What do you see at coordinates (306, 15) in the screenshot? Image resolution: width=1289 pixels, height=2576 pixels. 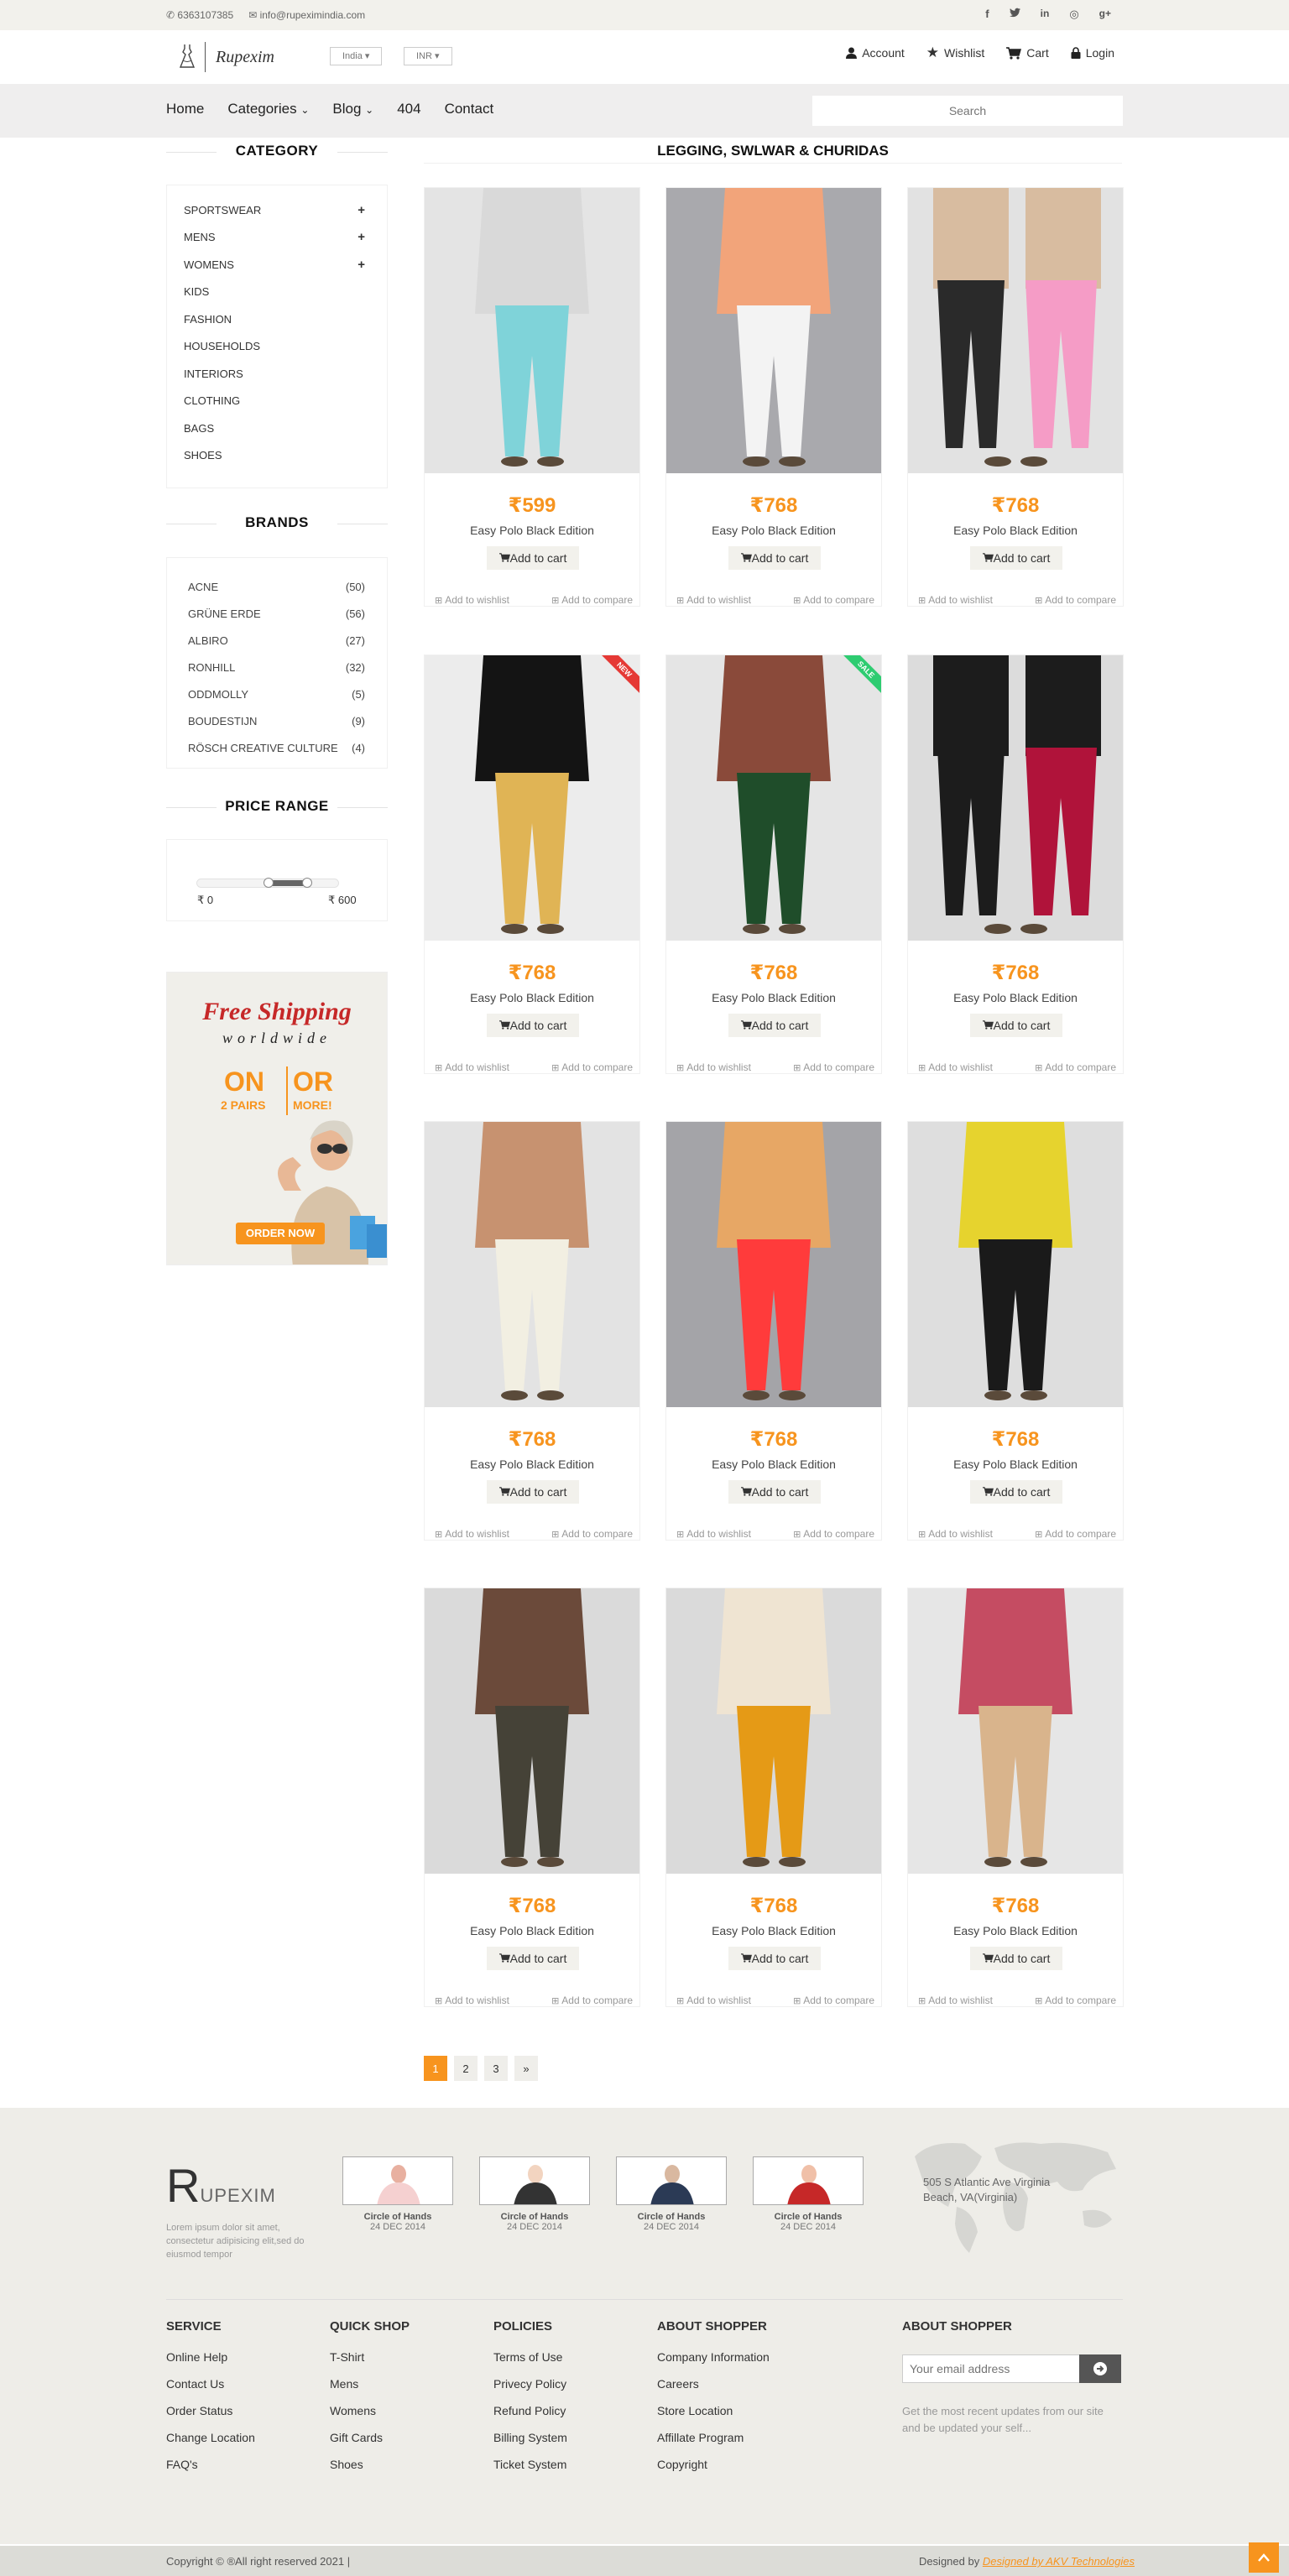 I see `email-contact: ✉ info@rupeximindia.com` at bounding box center [306, 15].